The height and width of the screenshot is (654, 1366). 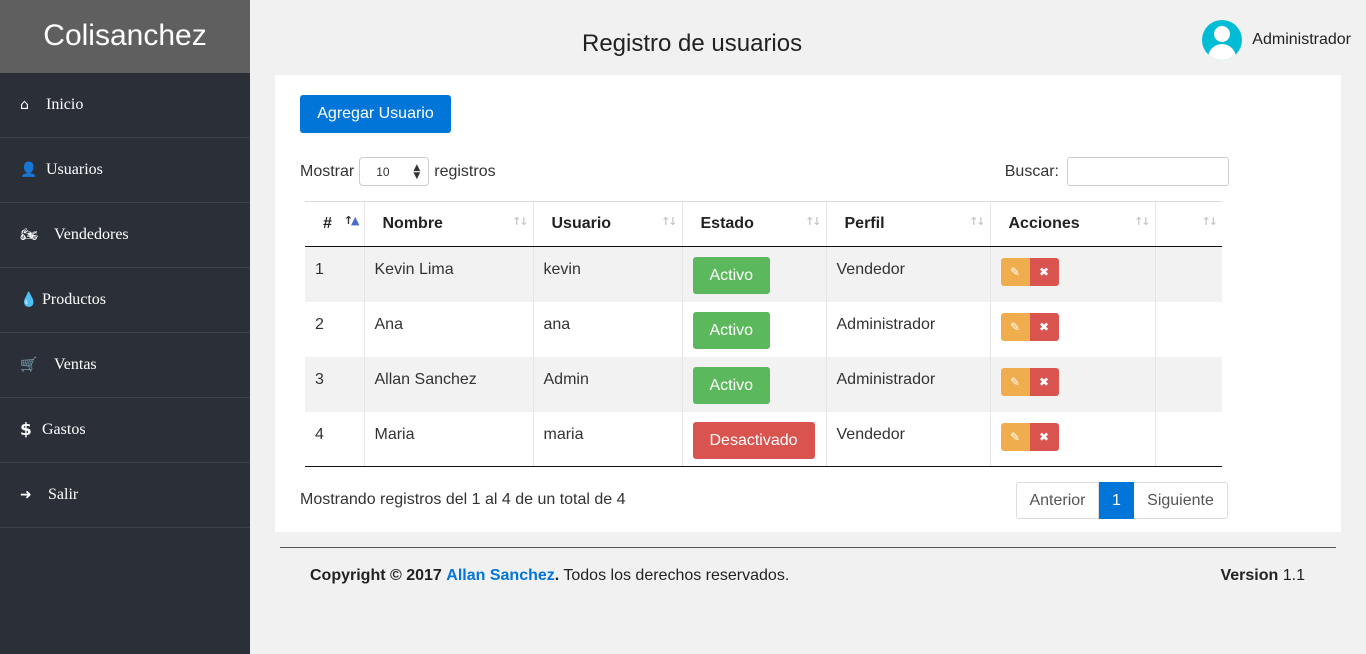 I want to click on copyright-prefix: Copyright © 2017, so click(x=376, y=575).